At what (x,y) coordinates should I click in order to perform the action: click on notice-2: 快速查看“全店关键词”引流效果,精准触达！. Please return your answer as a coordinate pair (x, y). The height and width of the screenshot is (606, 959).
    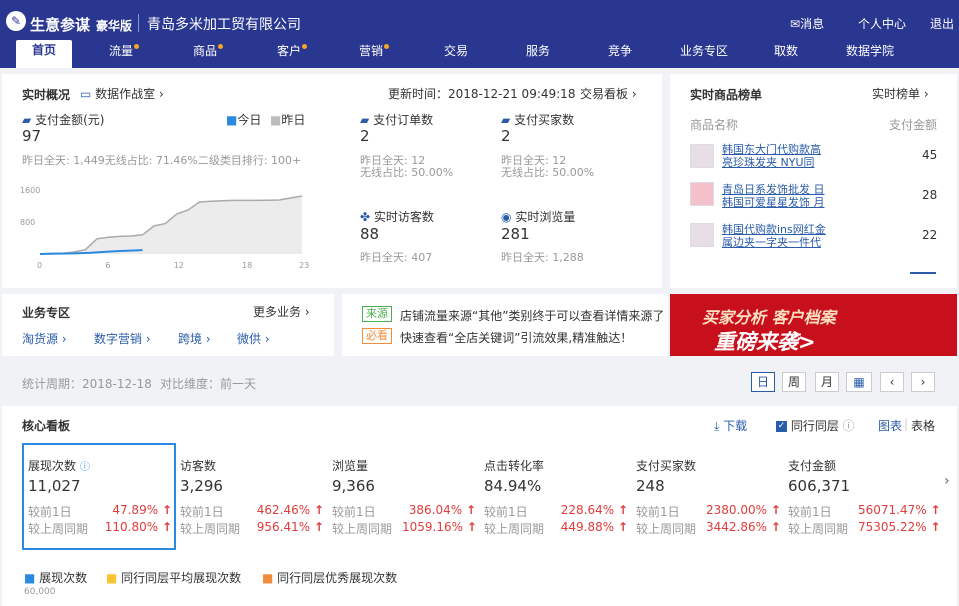
    Looking at the image, I should click on (516, 337).